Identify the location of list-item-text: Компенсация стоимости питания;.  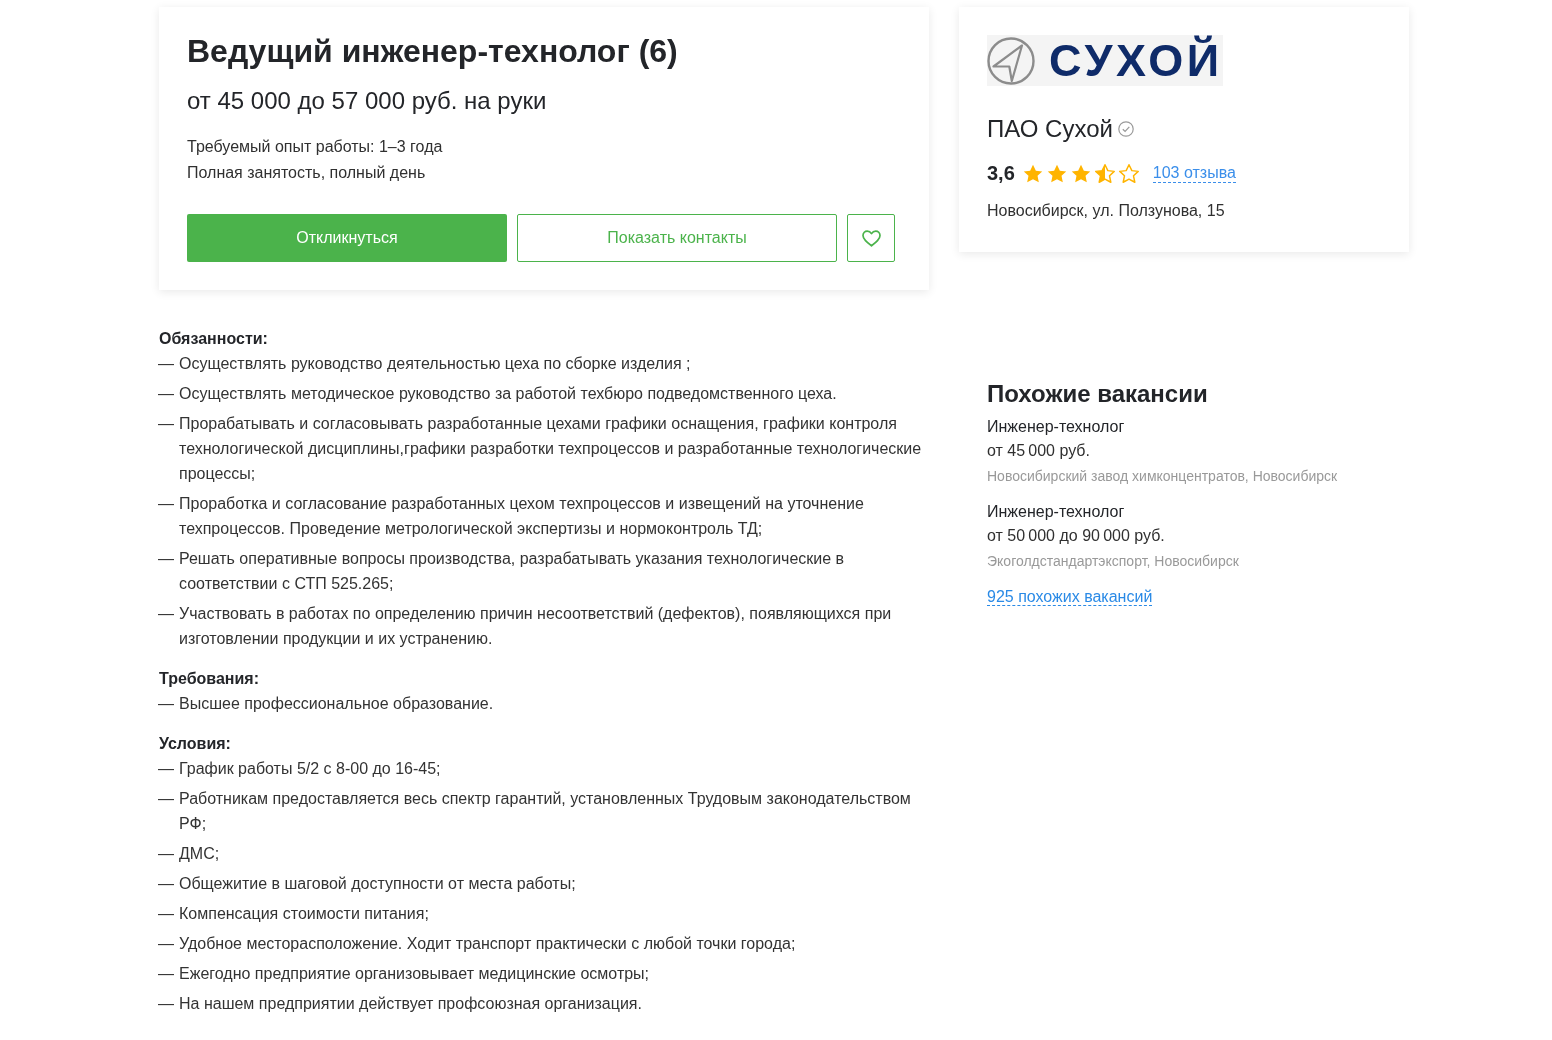
(304, 914).